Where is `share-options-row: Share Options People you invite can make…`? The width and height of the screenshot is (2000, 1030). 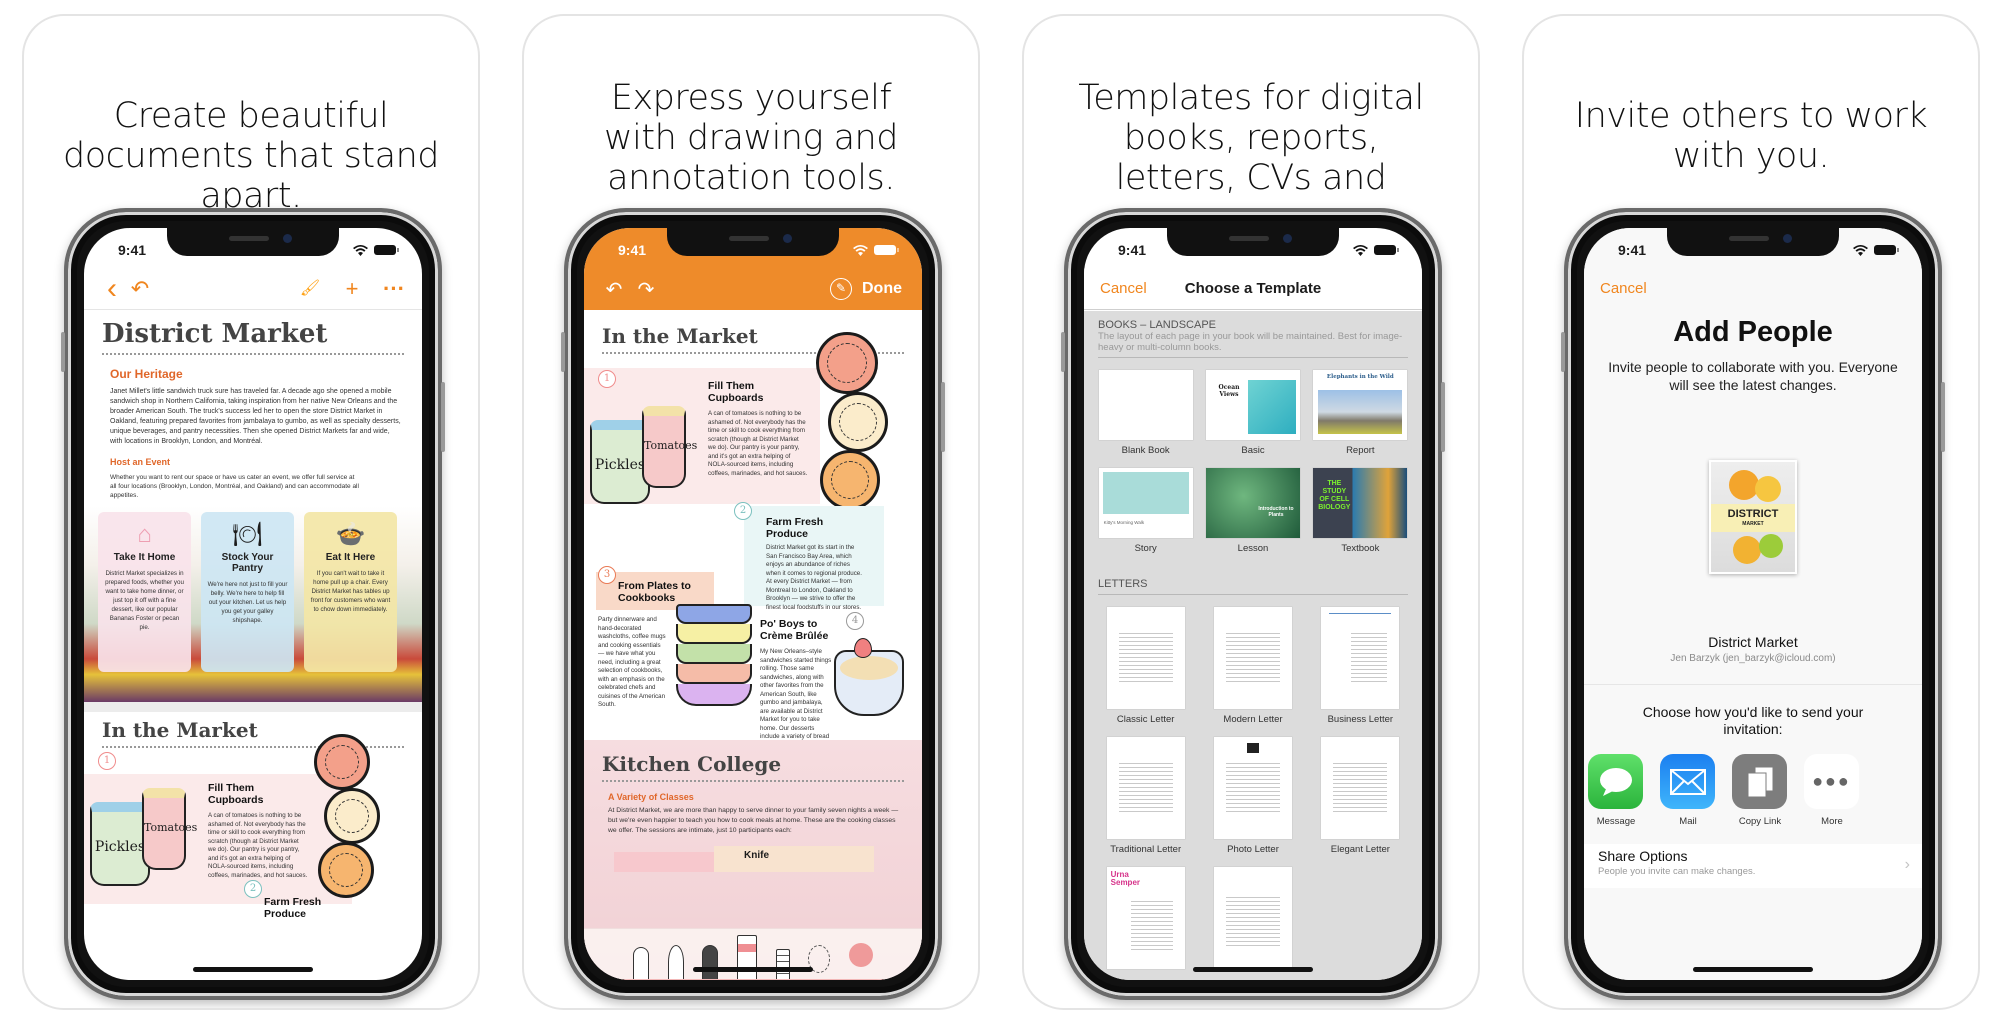 share-options-row: Share Options People you invite can make… is located at coordinates (1753, 866).